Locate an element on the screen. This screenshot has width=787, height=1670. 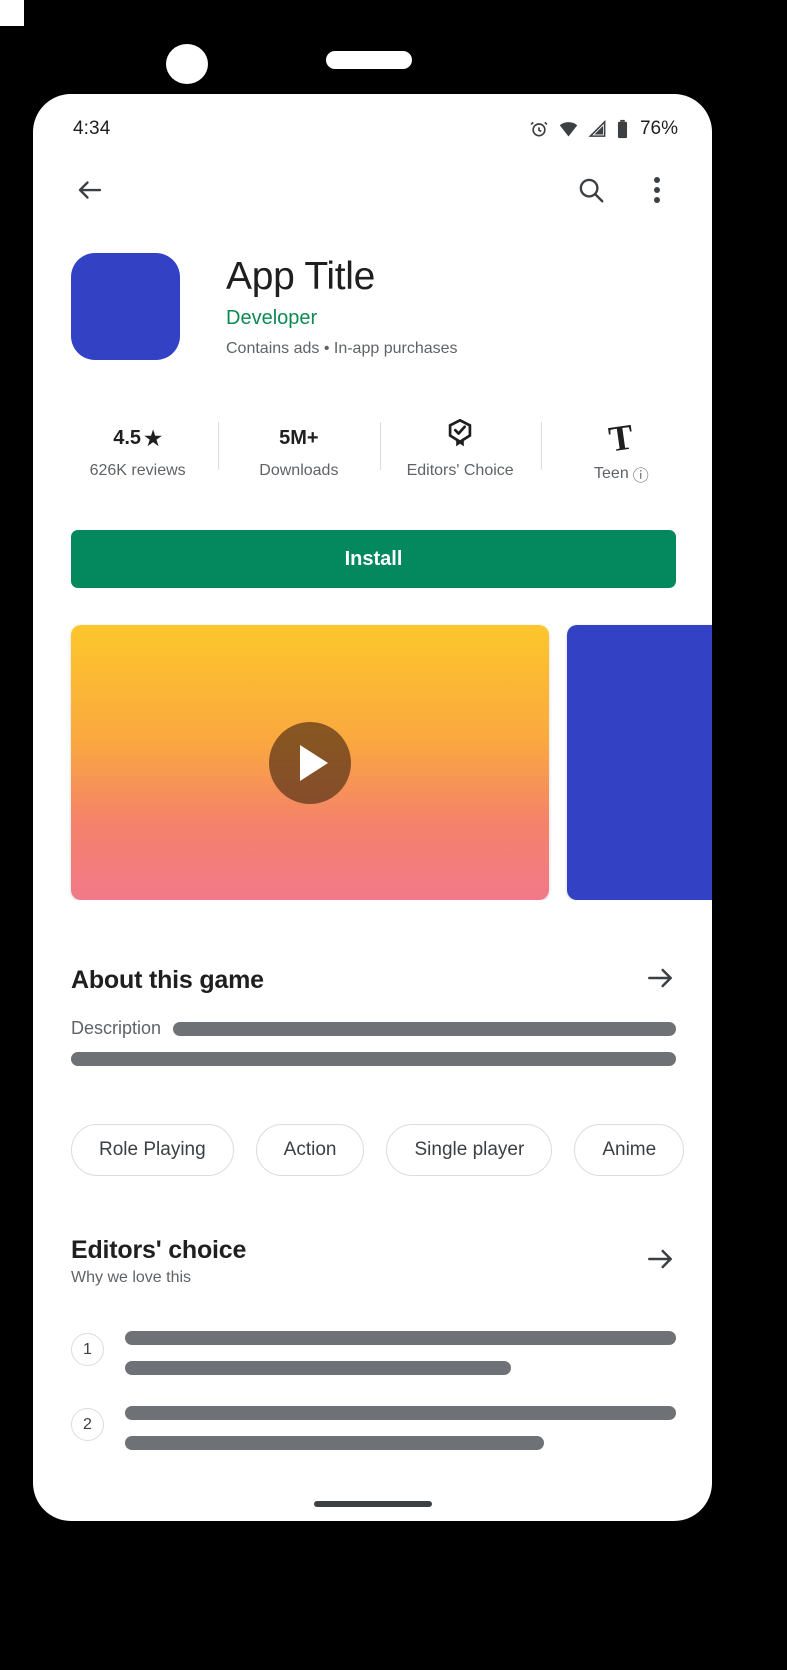
earpiece-speaker is located at coordinates (369, 60).